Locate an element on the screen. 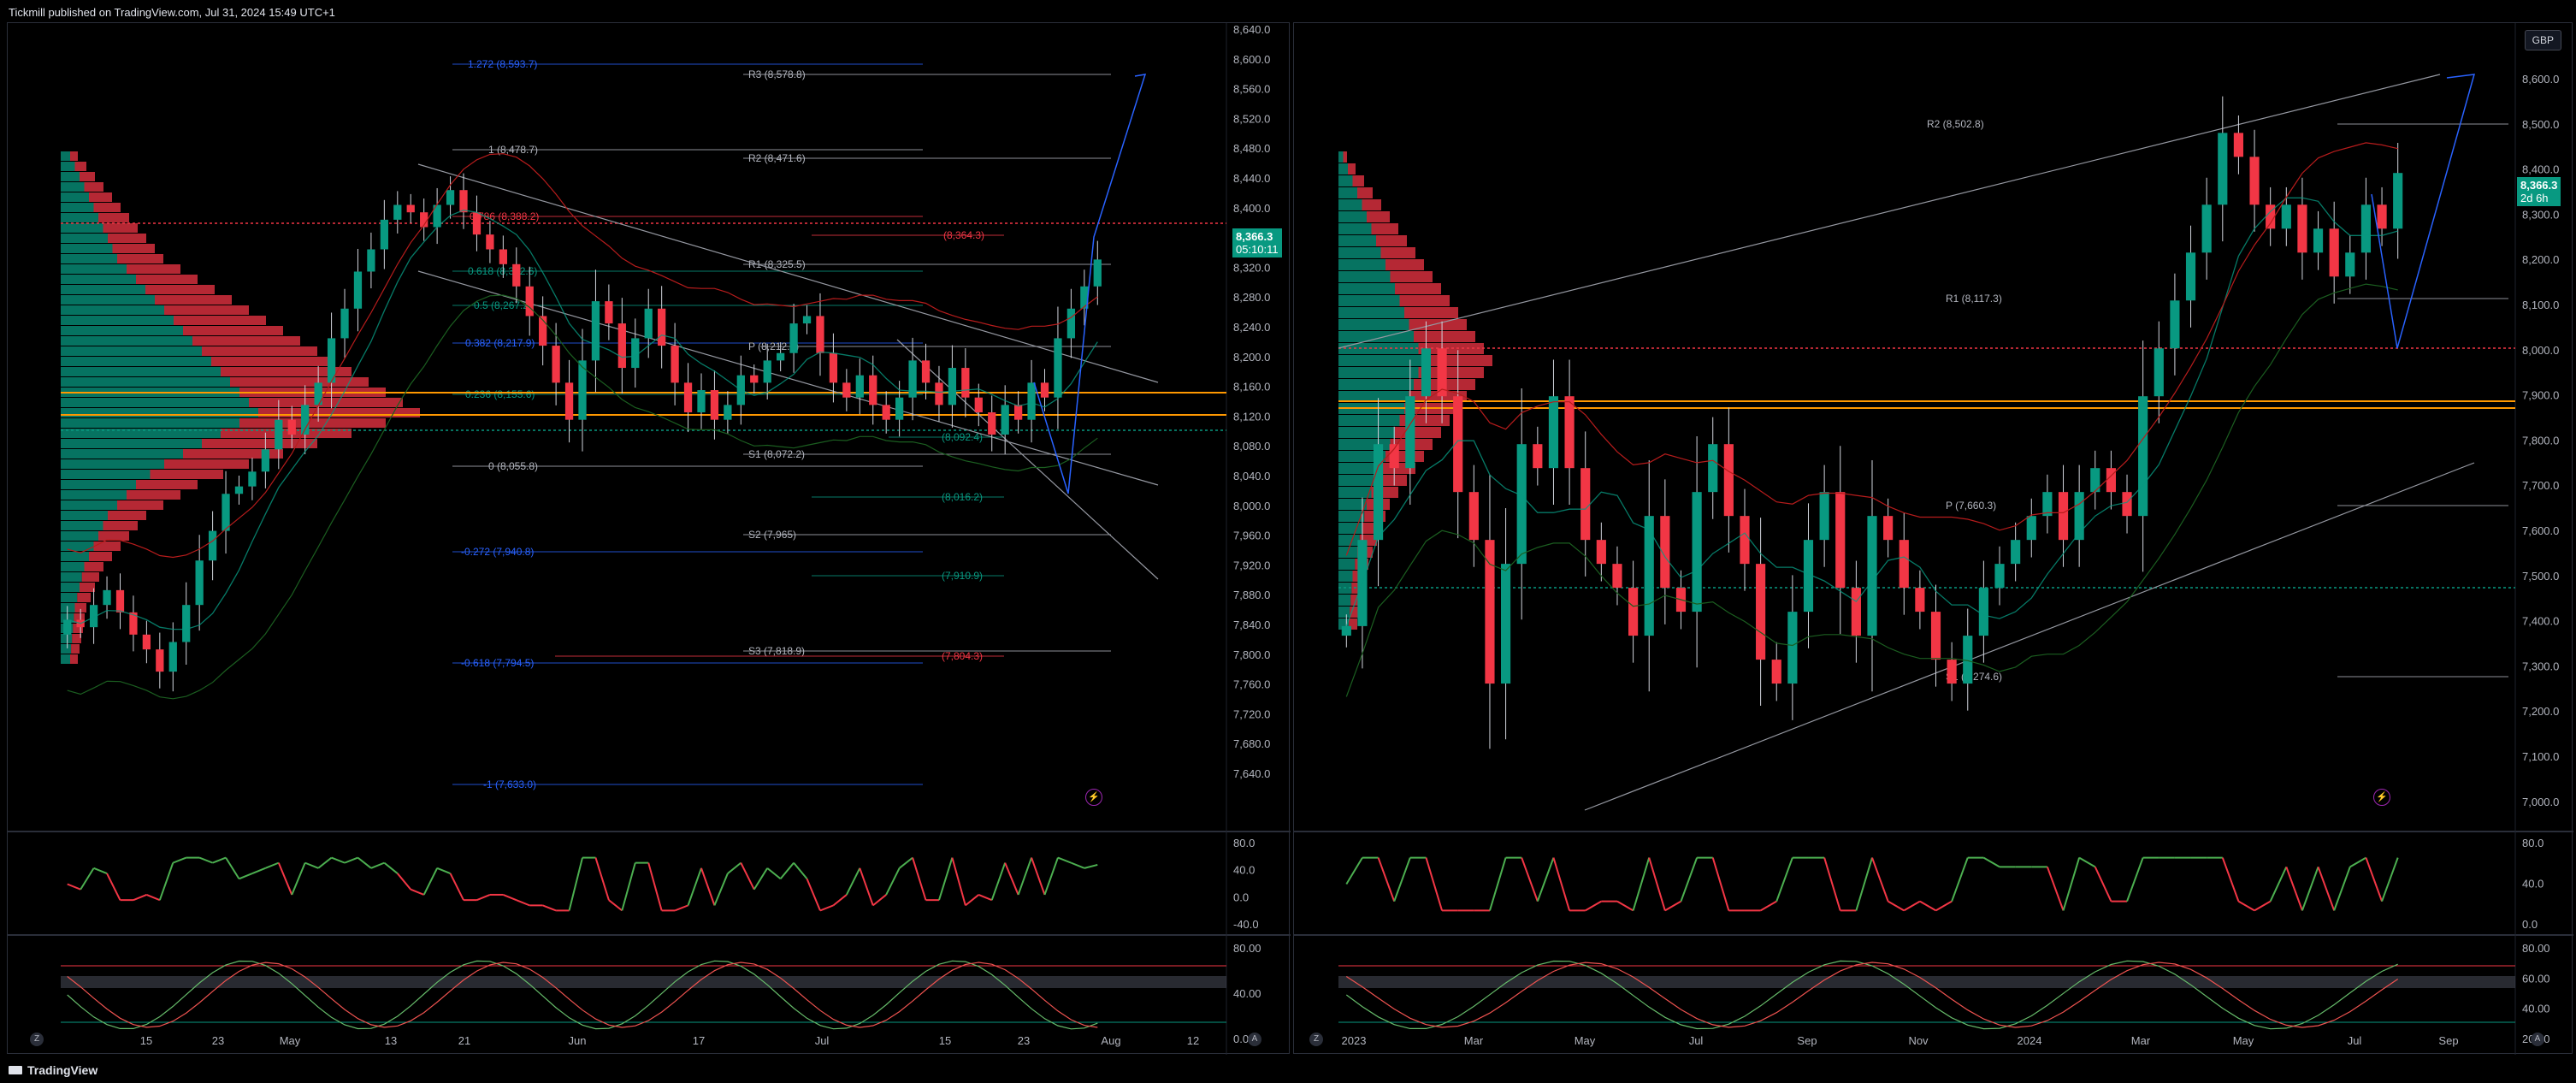  price-axis-label: 8,600.0 is located at coordinates (2540, 79).